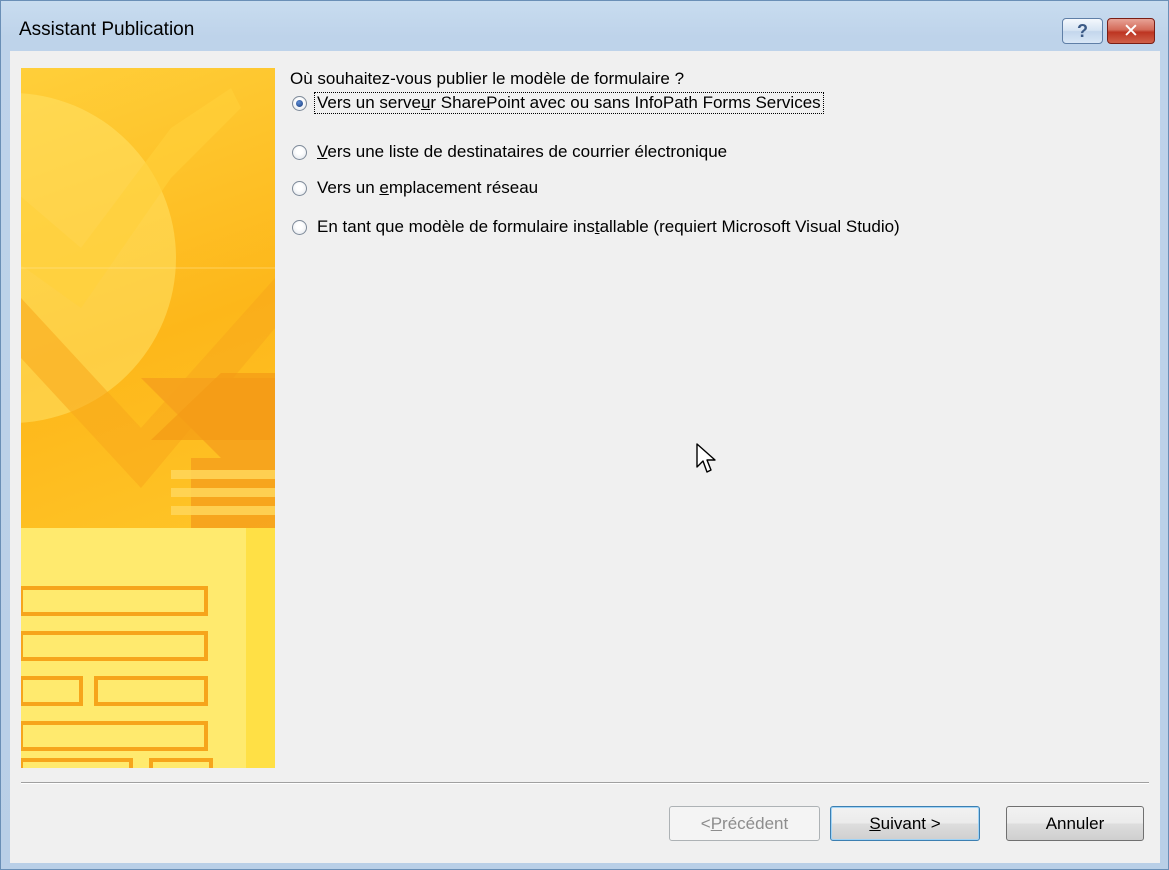 The image size is (1169, 870). I want to click on title-bar: Assistant Publication ? ✕, so click(584, 26).